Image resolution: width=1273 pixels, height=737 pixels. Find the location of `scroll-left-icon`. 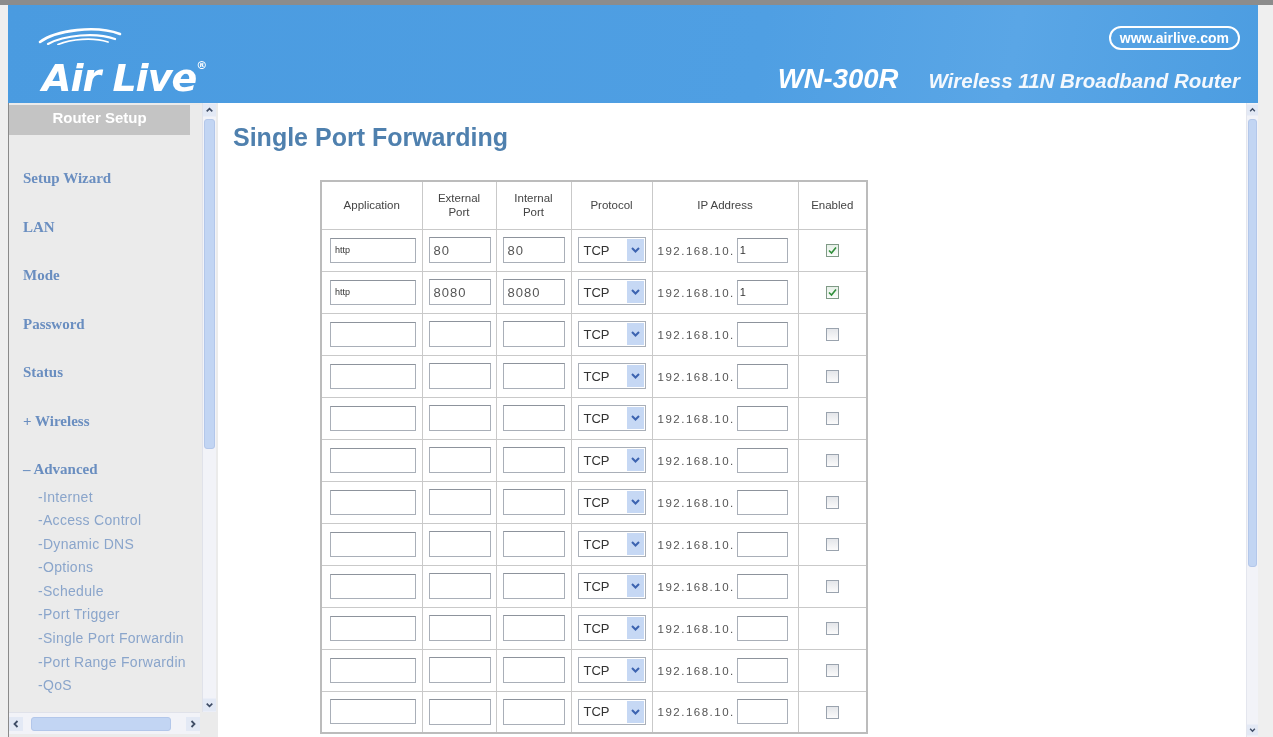

scroll-left-icon is located at coordinates (16, 723).